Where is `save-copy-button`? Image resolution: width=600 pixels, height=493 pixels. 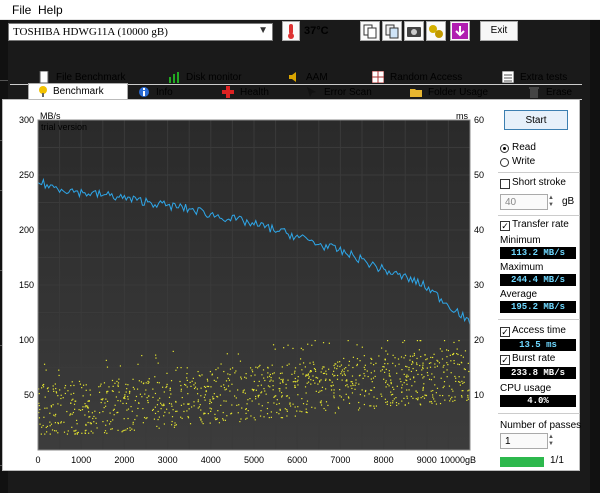
save-copy-button is located at coordinates (392, 31).